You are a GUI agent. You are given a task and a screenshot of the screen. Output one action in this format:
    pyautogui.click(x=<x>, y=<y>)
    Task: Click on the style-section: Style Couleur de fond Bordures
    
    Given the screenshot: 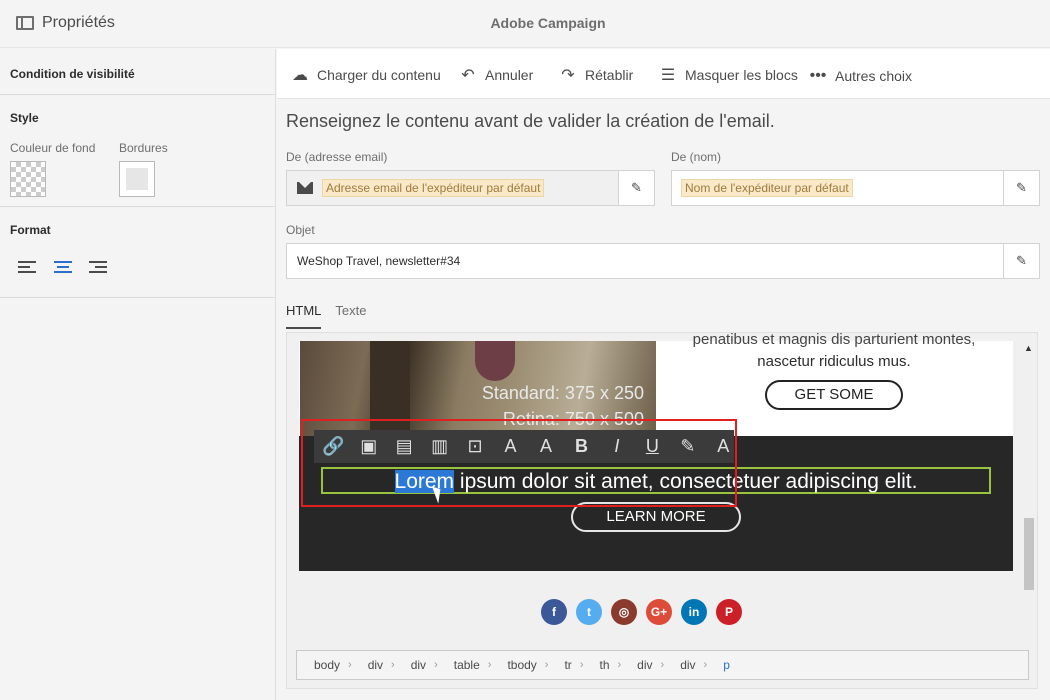 What is the action you would take?
    pyautogui.click(x=137, y=151)
    